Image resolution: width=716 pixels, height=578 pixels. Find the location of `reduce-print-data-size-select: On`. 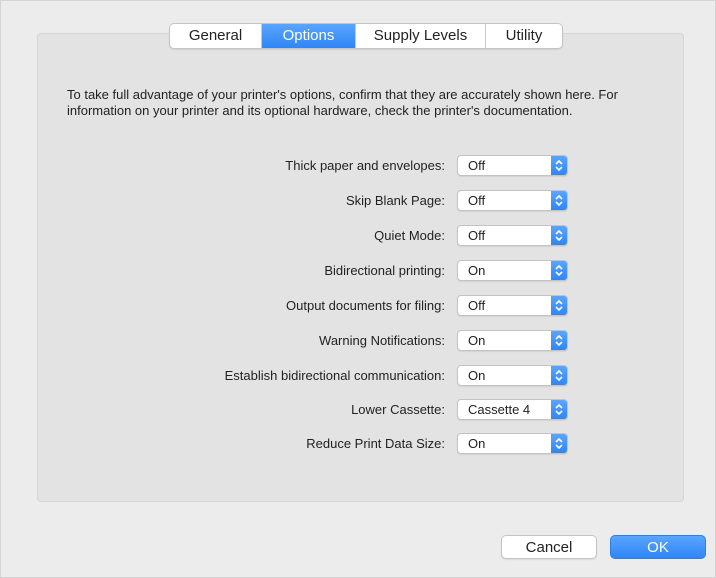

reduce-print-data-size-select: On is located at coordinates (512, 443).